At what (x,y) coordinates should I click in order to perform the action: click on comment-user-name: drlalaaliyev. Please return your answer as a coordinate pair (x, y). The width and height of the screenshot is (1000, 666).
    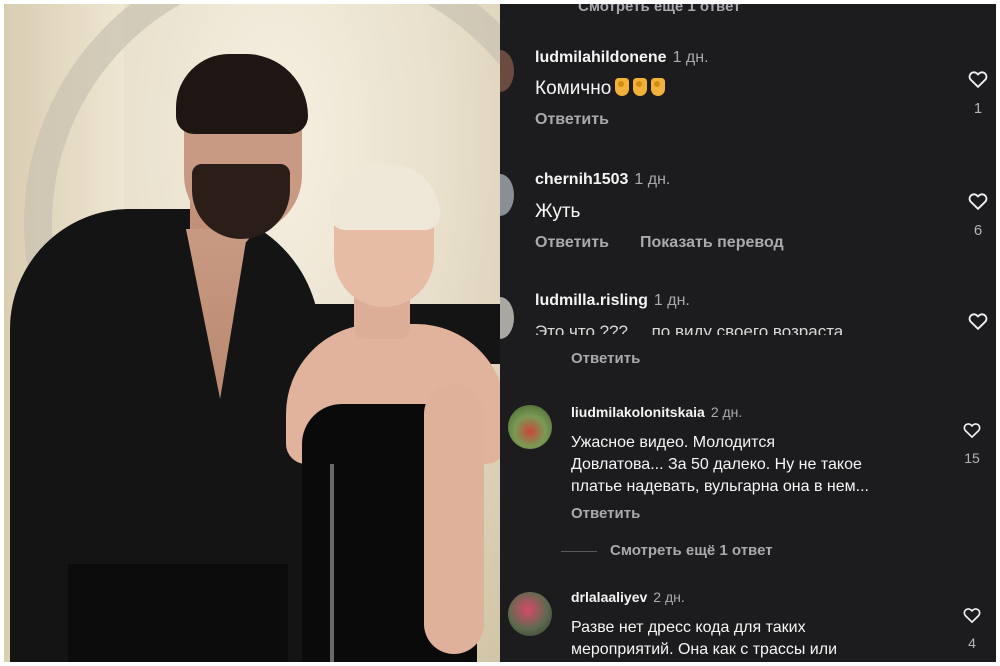
    Looking at the image, I should click on (609, 597).